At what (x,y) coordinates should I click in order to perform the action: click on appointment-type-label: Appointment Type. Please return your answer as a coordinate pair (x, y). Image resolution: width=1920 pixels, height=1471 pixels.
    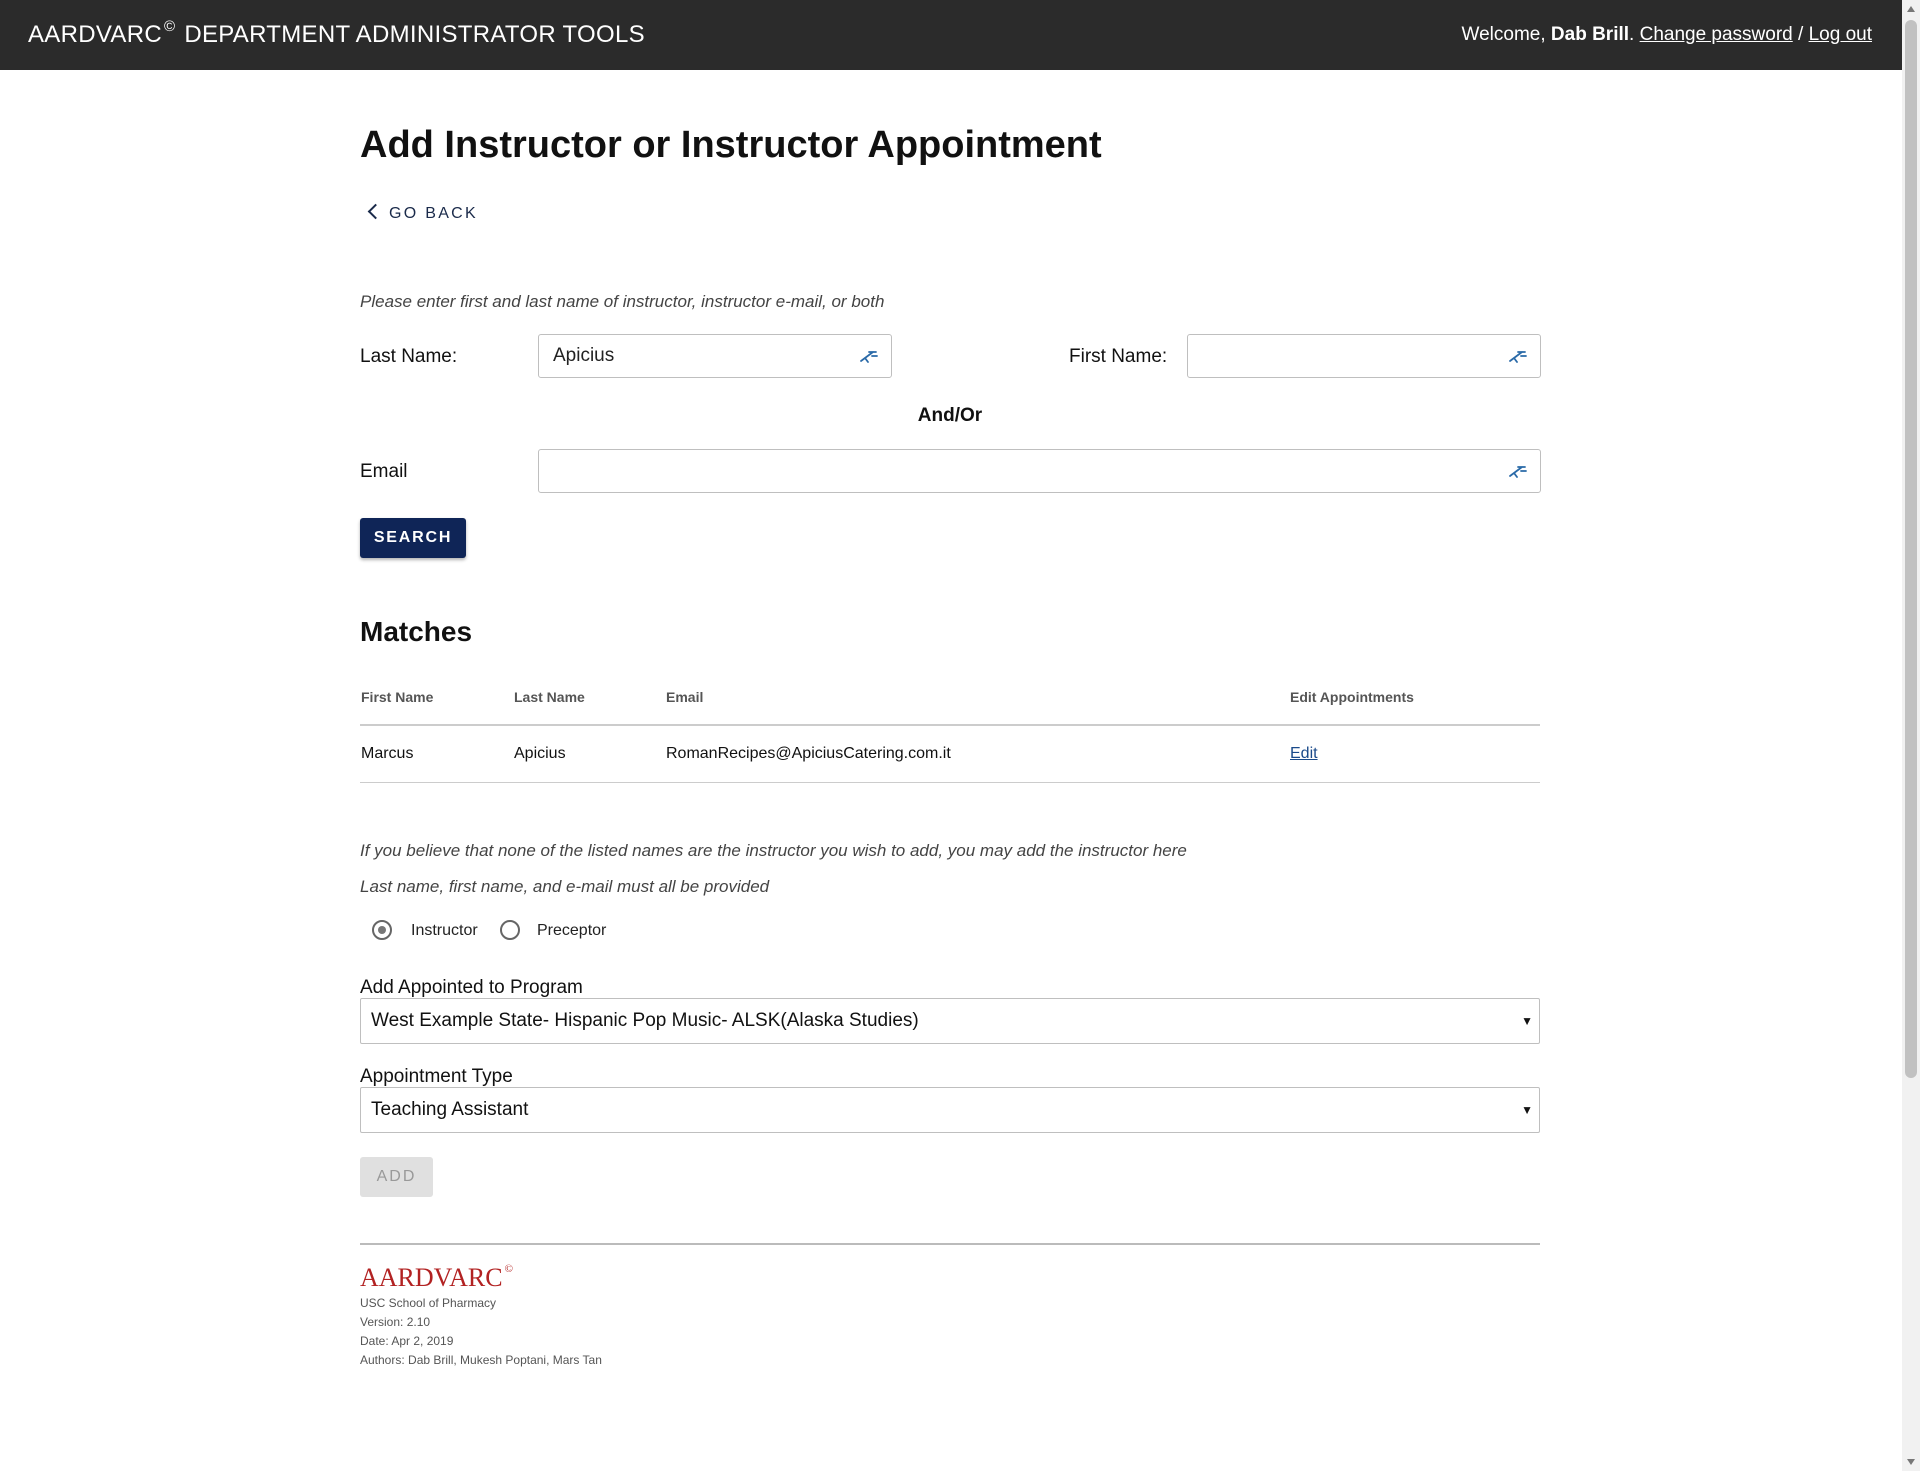
    Looking at the image, I should click on (436, 1076).